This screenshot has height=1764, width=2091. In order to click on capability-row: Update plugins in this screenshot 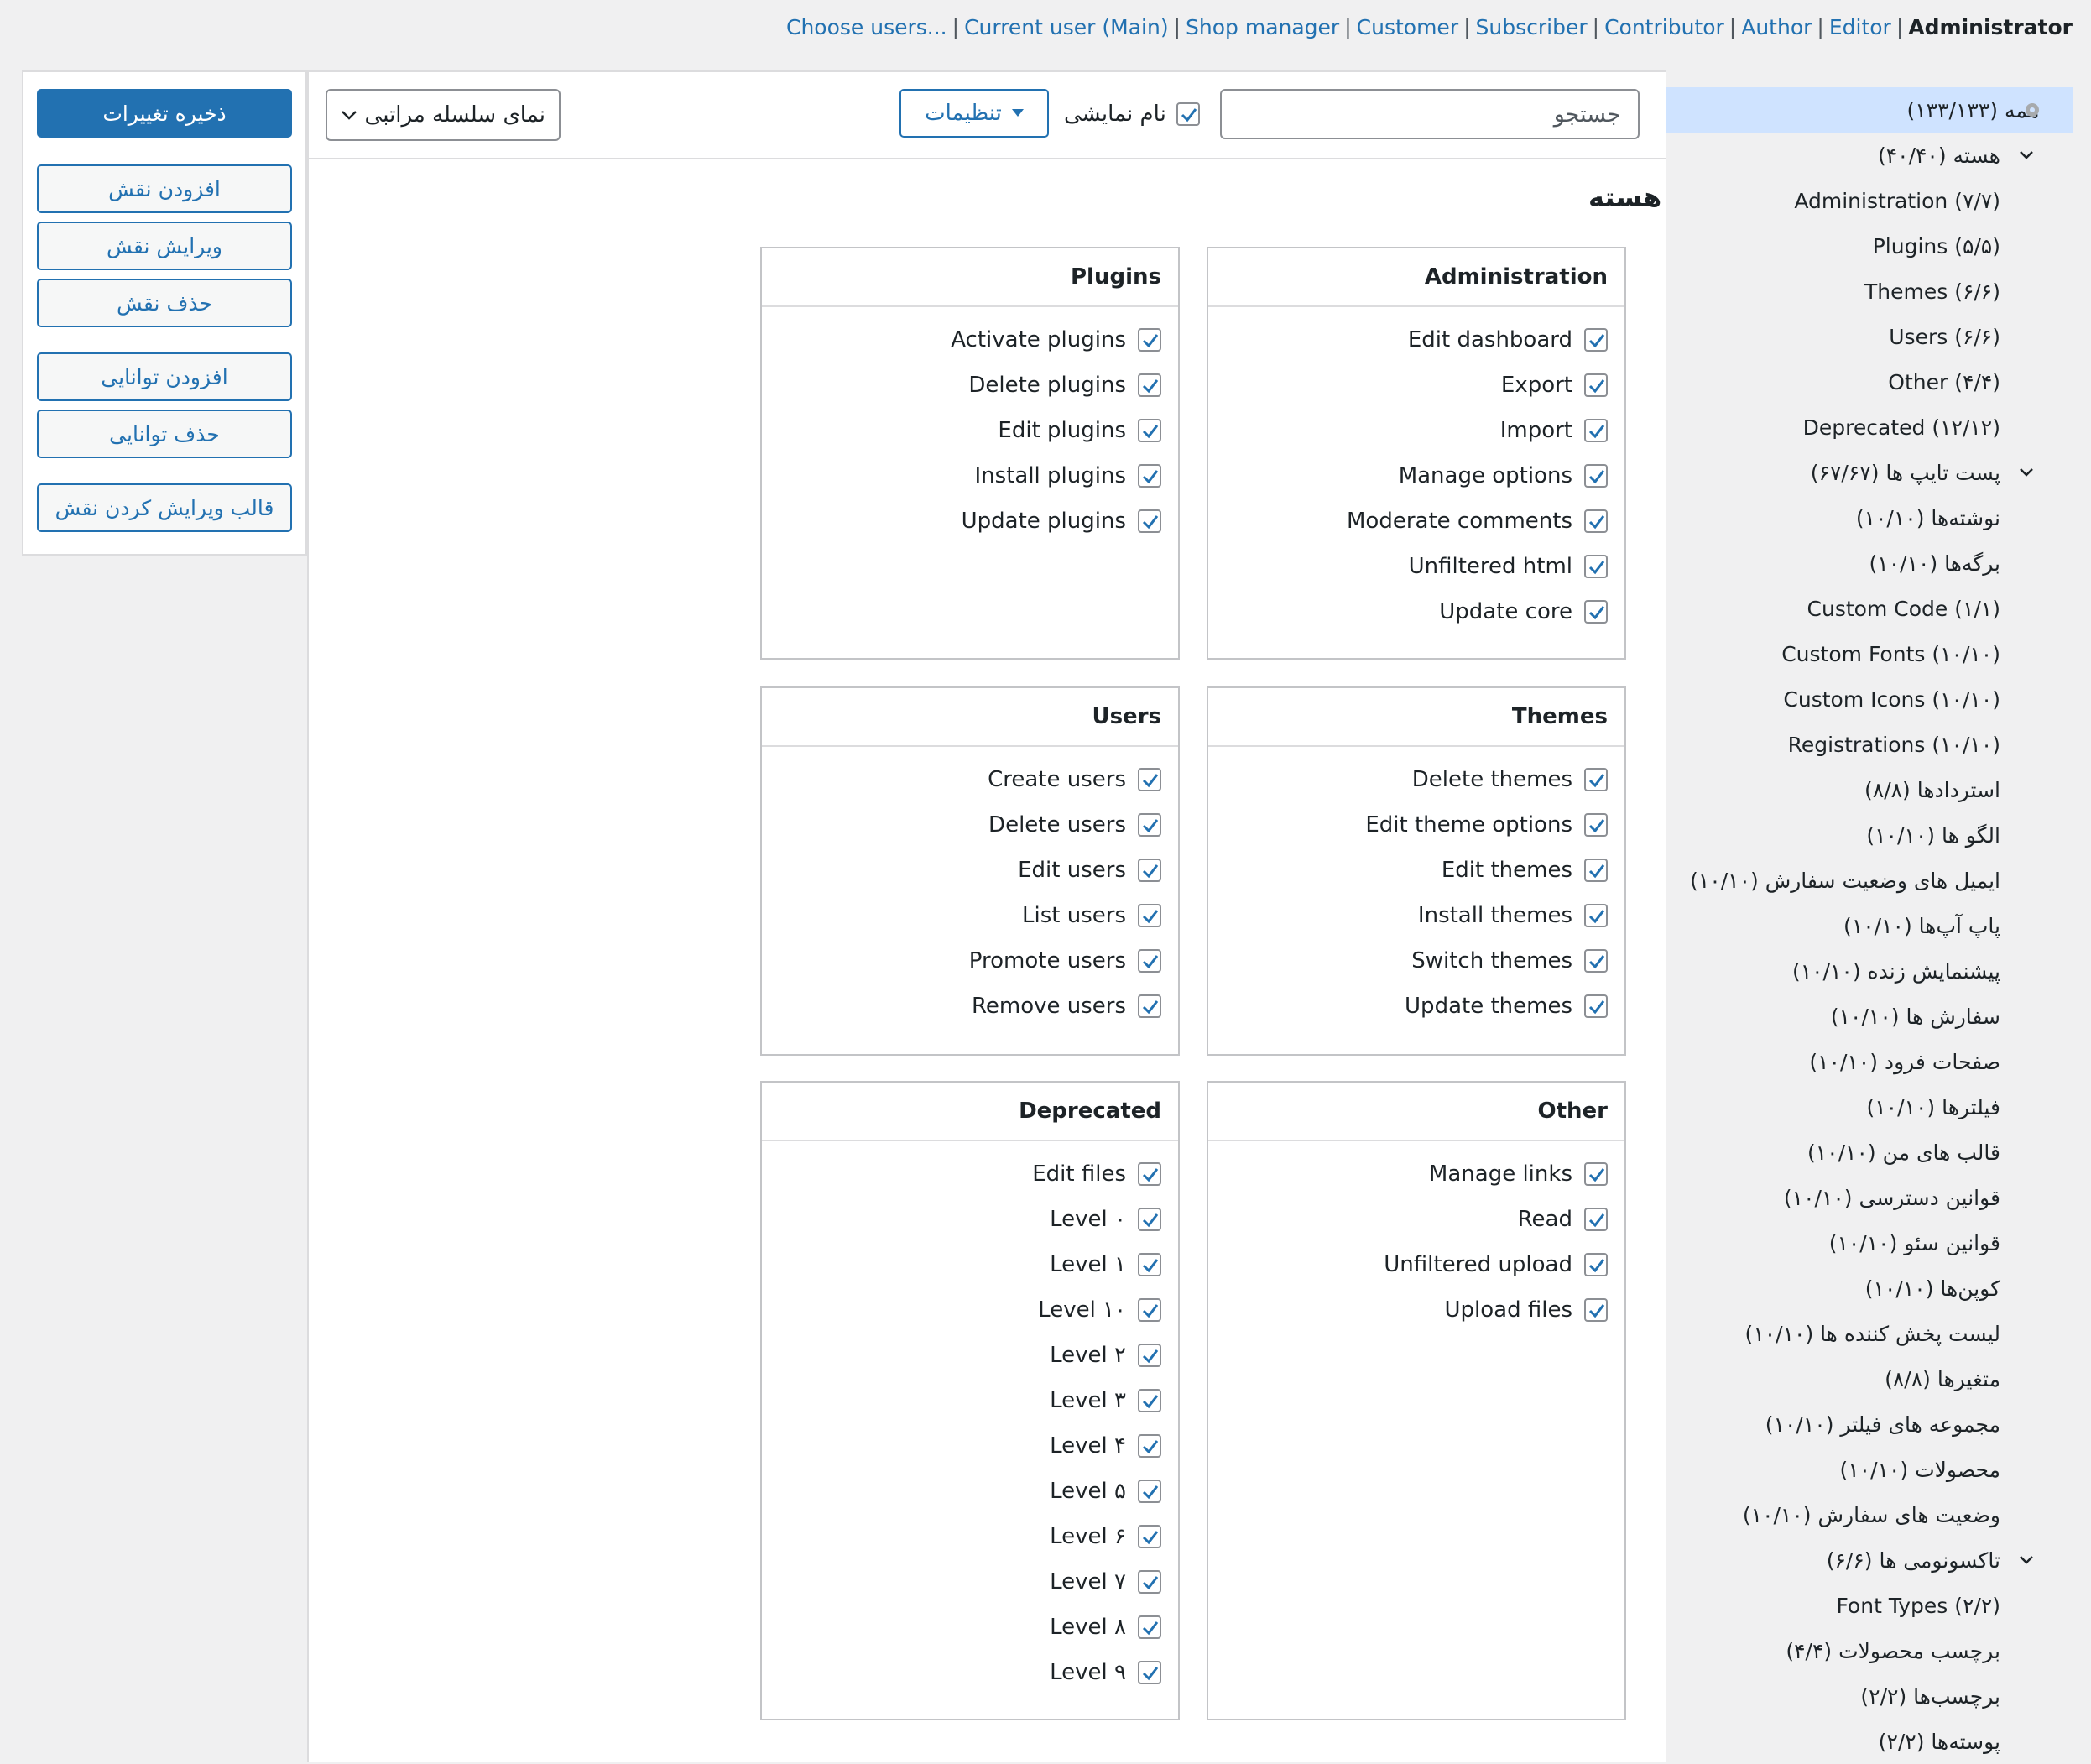, I will do `click(970, 521)`.